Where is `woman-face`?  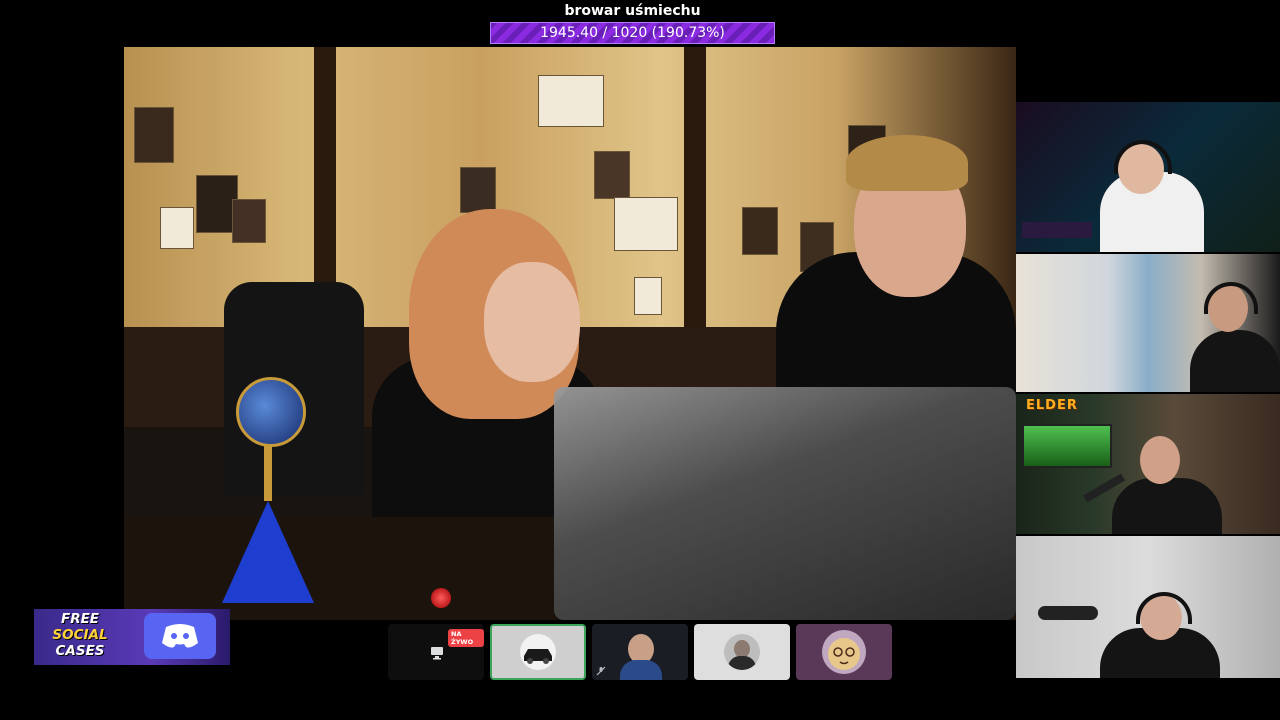
woman-face is located at coordinates (532, 322).